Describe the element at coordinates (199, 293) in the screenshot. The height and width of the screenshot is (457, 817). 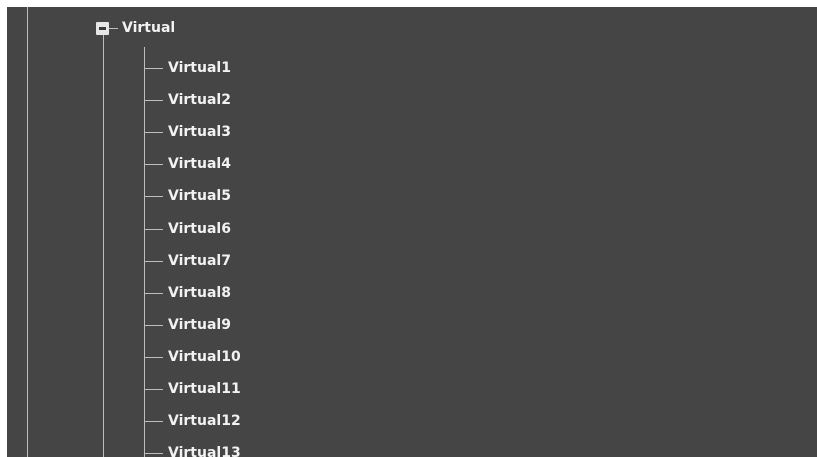
I see `tree-node-label: Virtual8` at that location.